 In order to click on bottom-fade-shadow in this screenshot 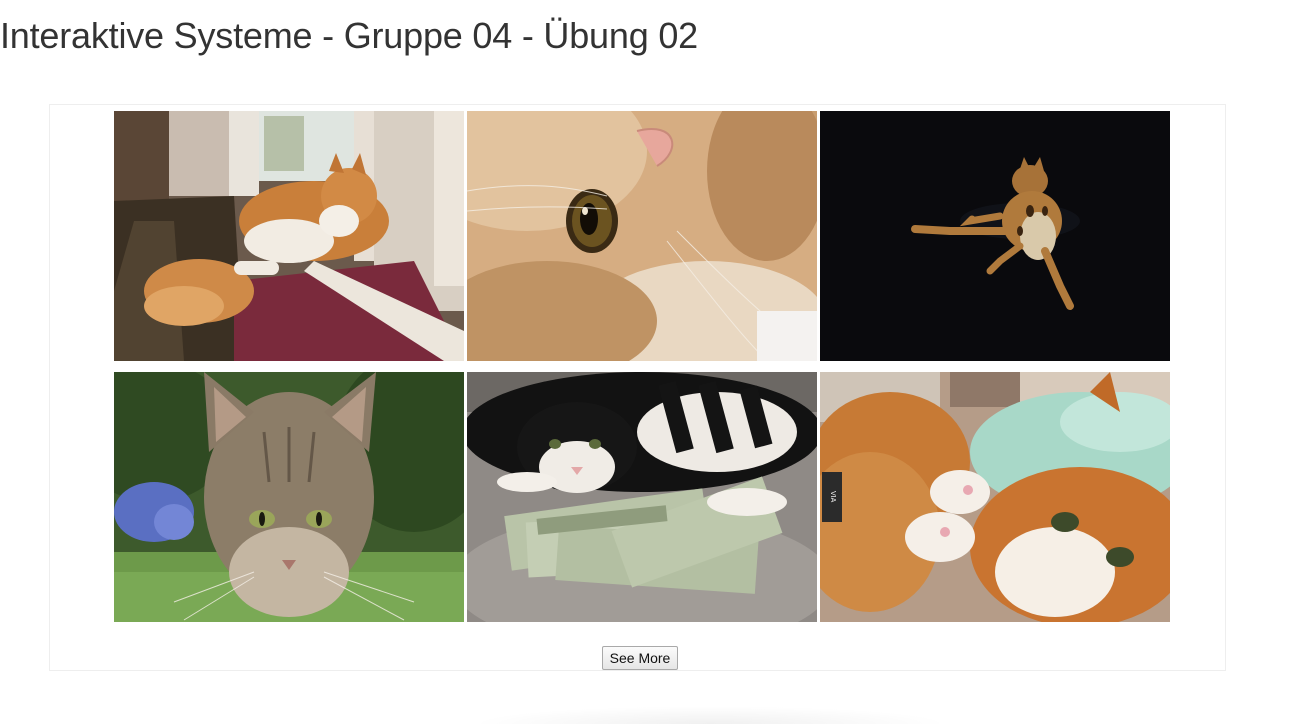, I will do `click(710, 715)`.